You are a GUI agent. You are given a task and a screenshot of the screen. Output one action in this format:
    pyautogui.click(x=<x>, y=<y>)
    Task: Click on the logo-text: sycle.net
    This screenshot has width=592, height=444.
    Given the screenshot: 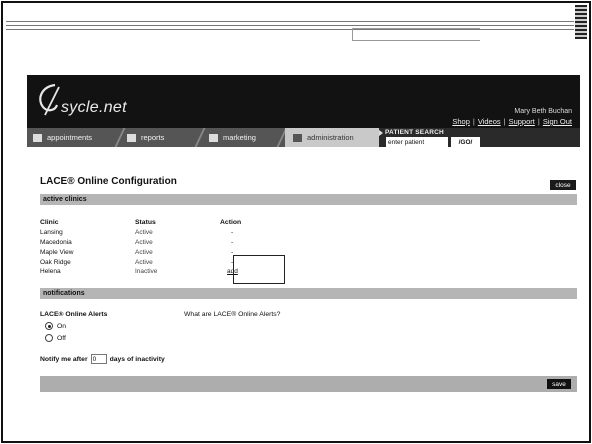 What is the action you would take?
    pyautogui.click(x=94, y=107)
    